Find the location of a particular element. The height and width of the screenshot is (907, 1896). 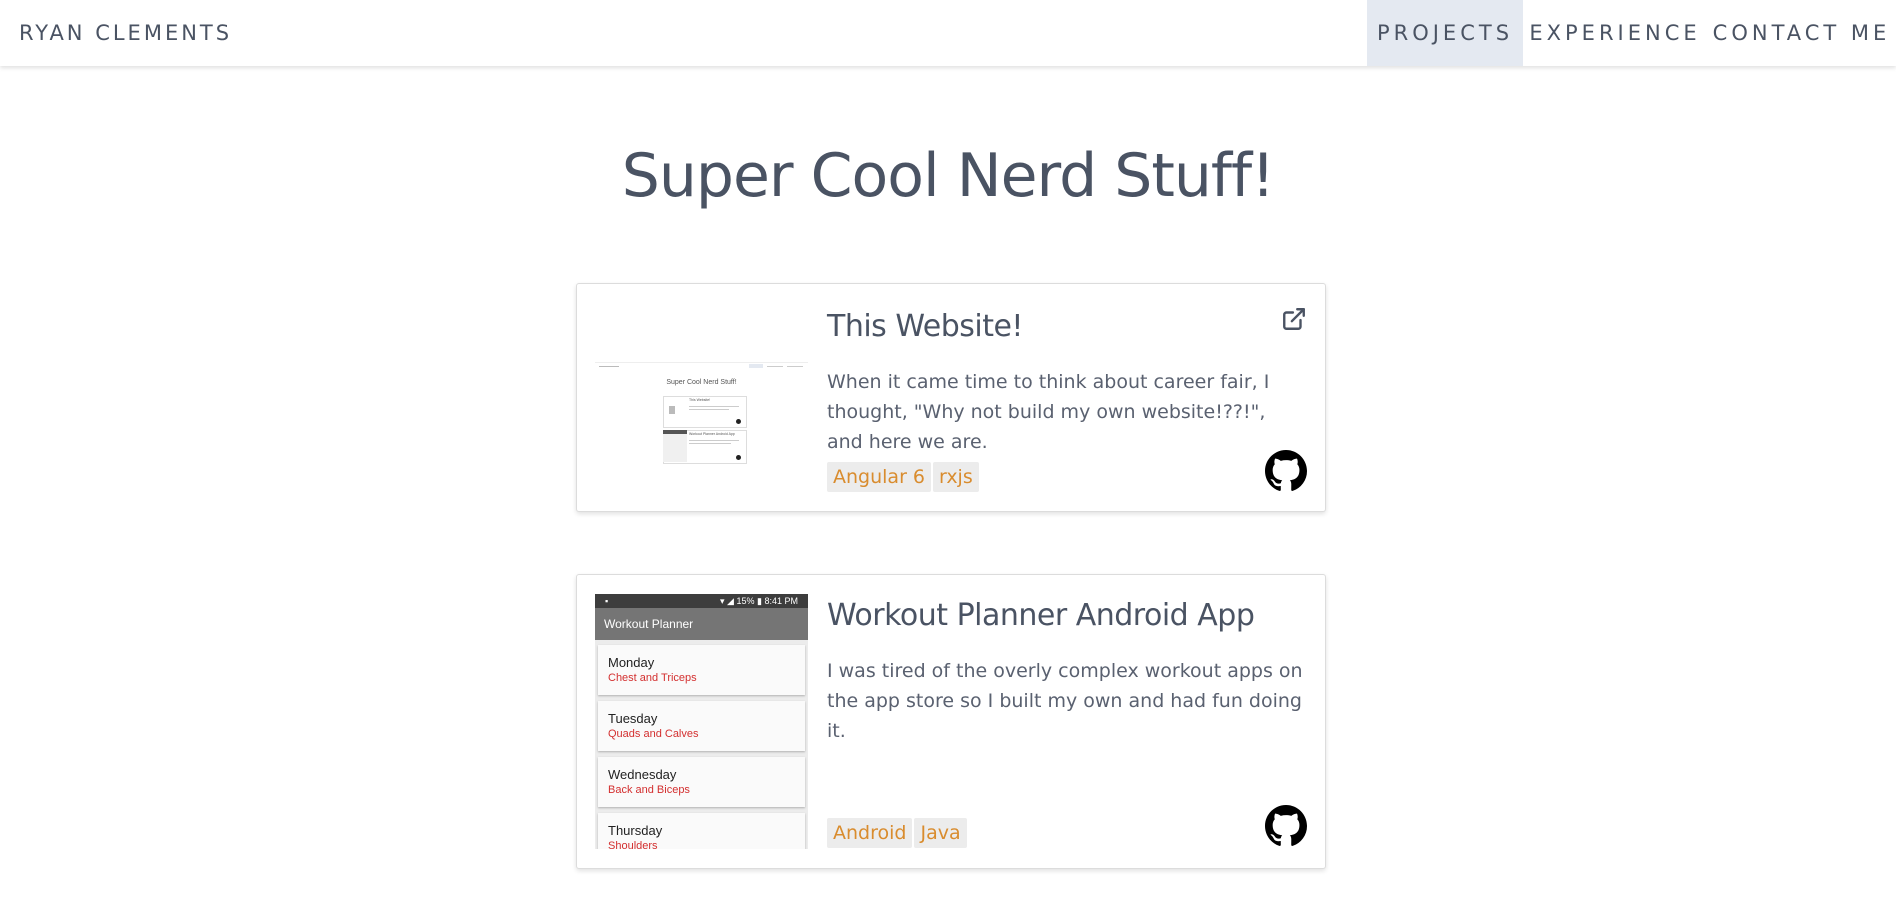

tag: rxjs is located at coordinates (956, 477).